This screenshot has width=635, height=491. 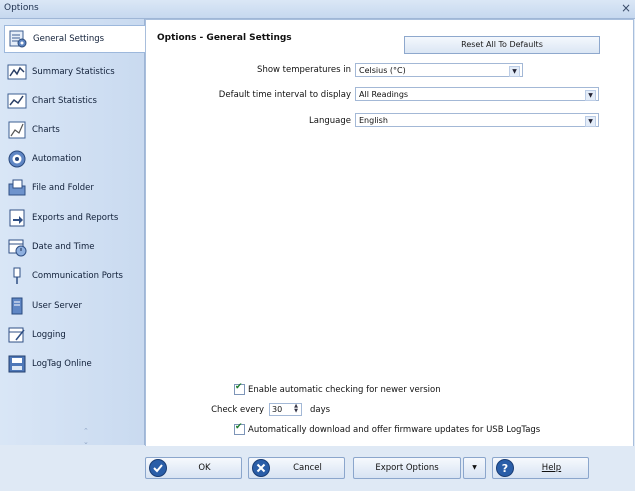 I want to click on title-bar: Options ×, so click(x=317, y=9).